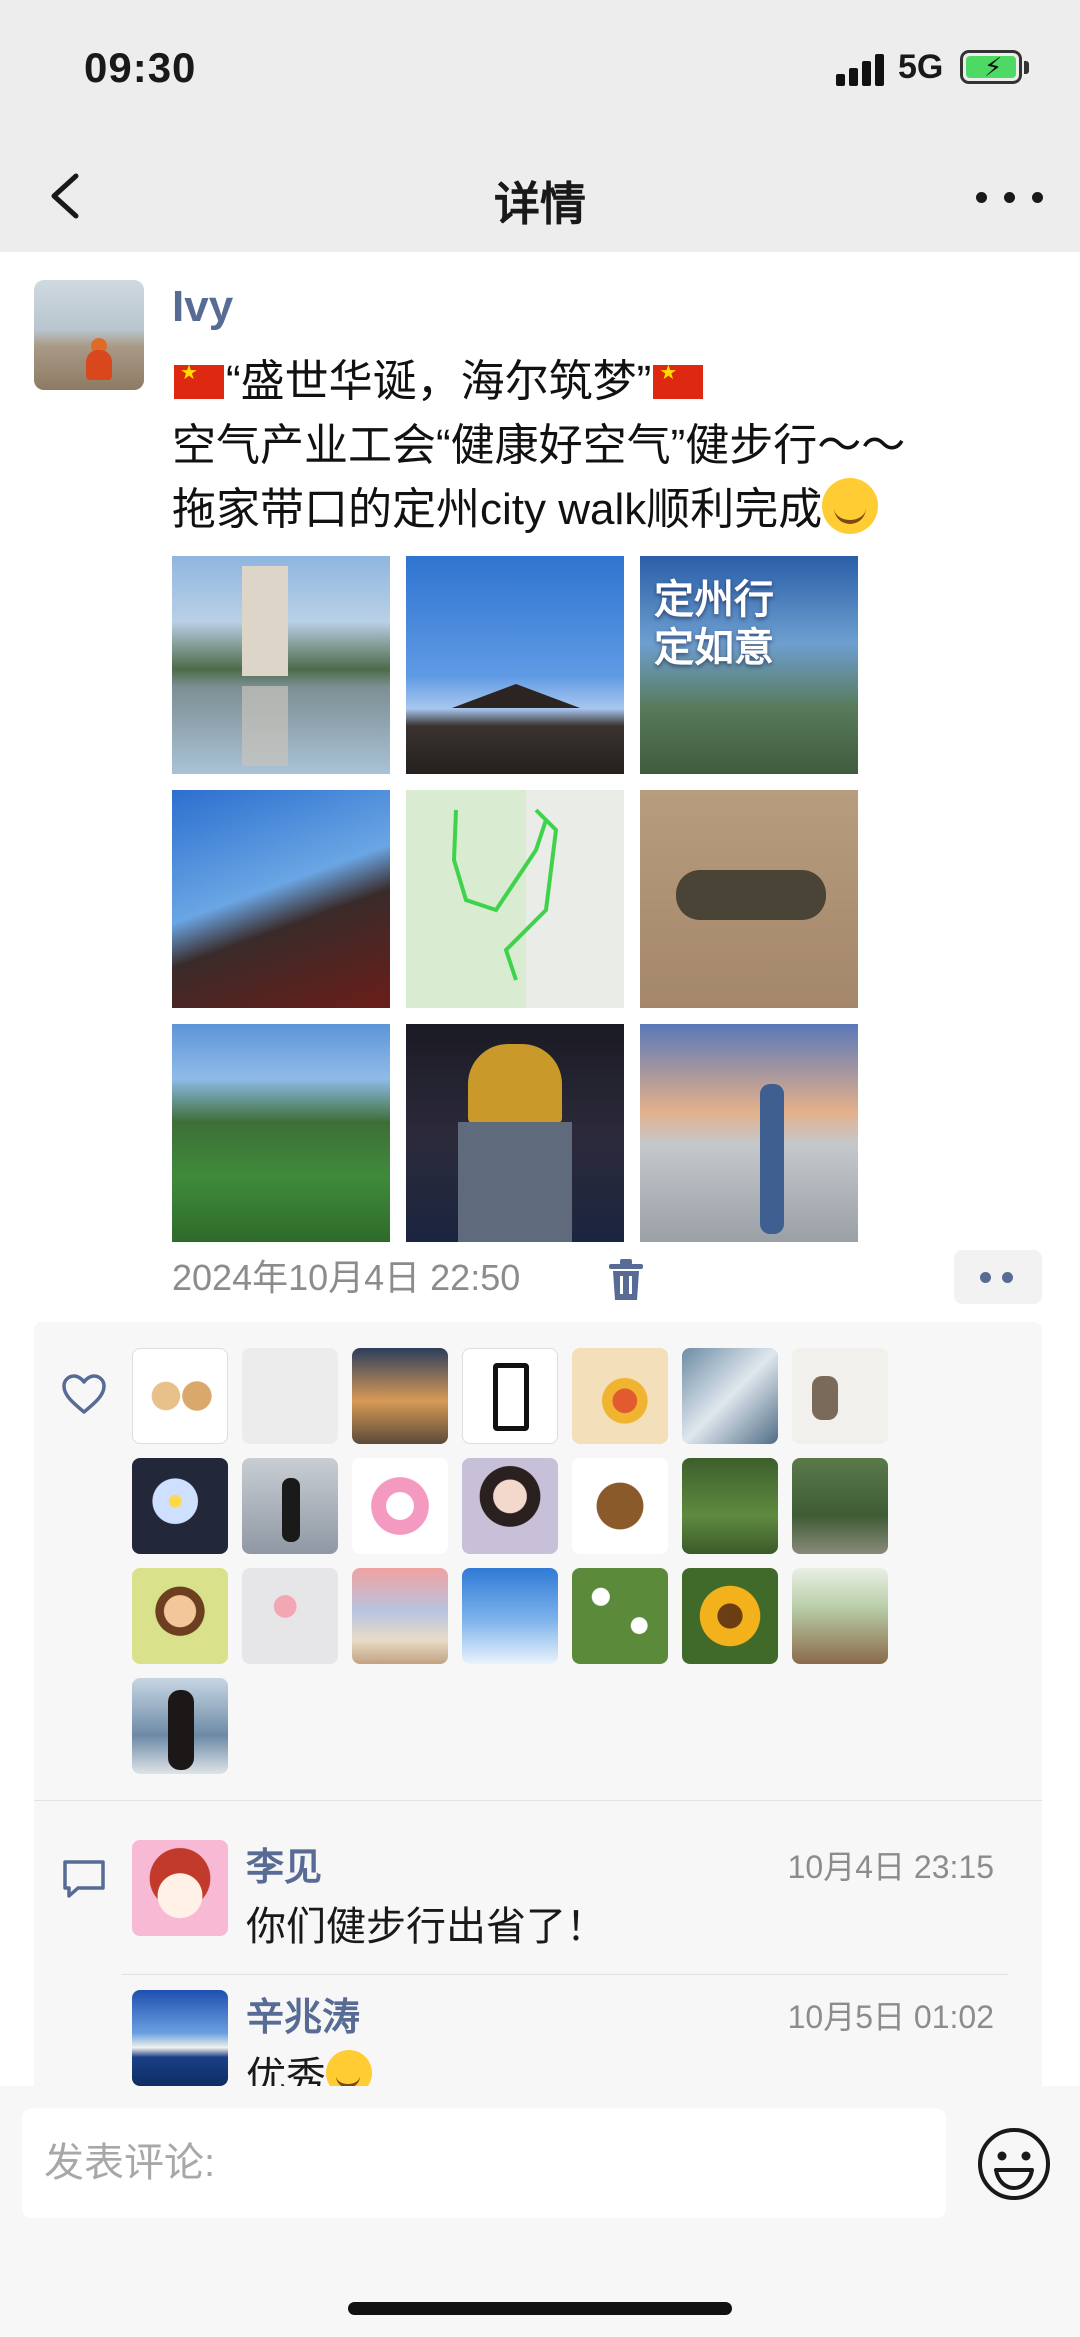 Image resolution: width=1080 pixels, height=2337 pixels. What do you see at coordinates (862, 69) in the screenshot?
I see `signal-icon` at bounding box center [862, 69].